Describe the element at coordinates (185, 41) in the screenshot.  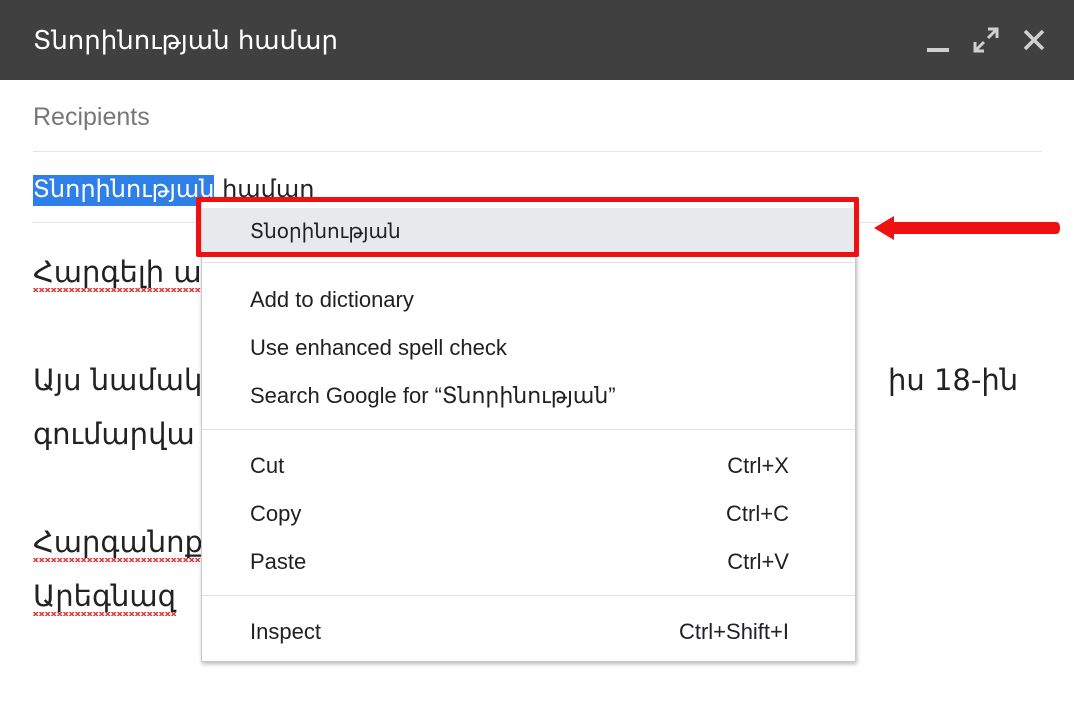
I see `compose-title: Տնորինության համար` at that location.